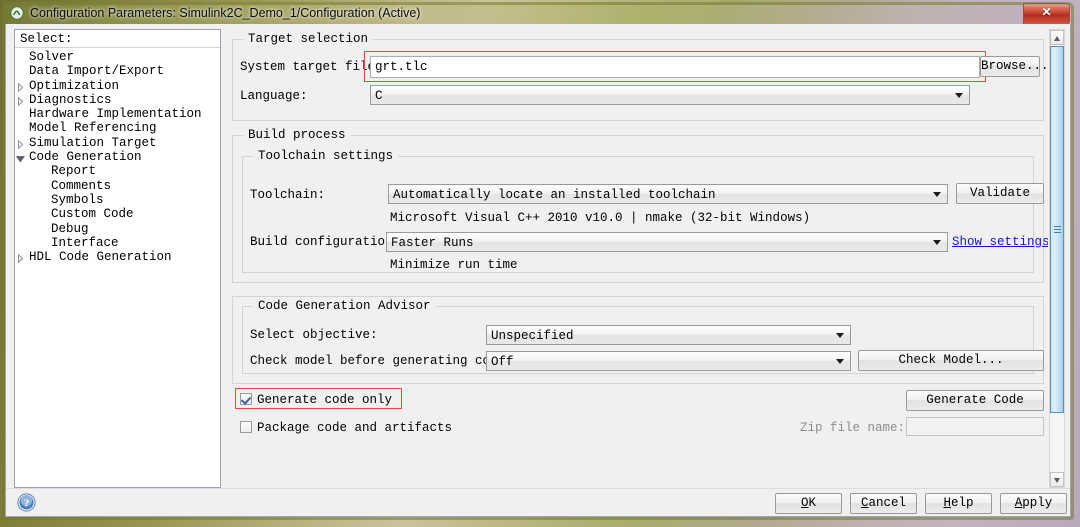  I want to click on apply-rest: pply, so click(1037, 503).